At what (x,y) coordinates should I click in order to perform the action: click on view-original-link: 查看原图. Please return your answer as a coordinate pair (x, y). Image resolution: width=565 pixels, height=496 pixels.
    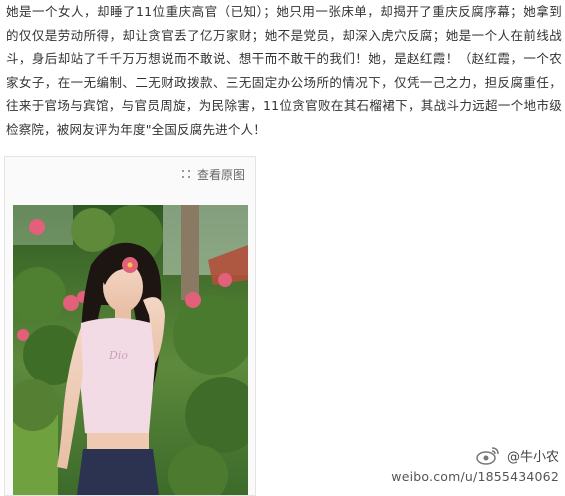
    Looking at the image, I should click on (213, 174).